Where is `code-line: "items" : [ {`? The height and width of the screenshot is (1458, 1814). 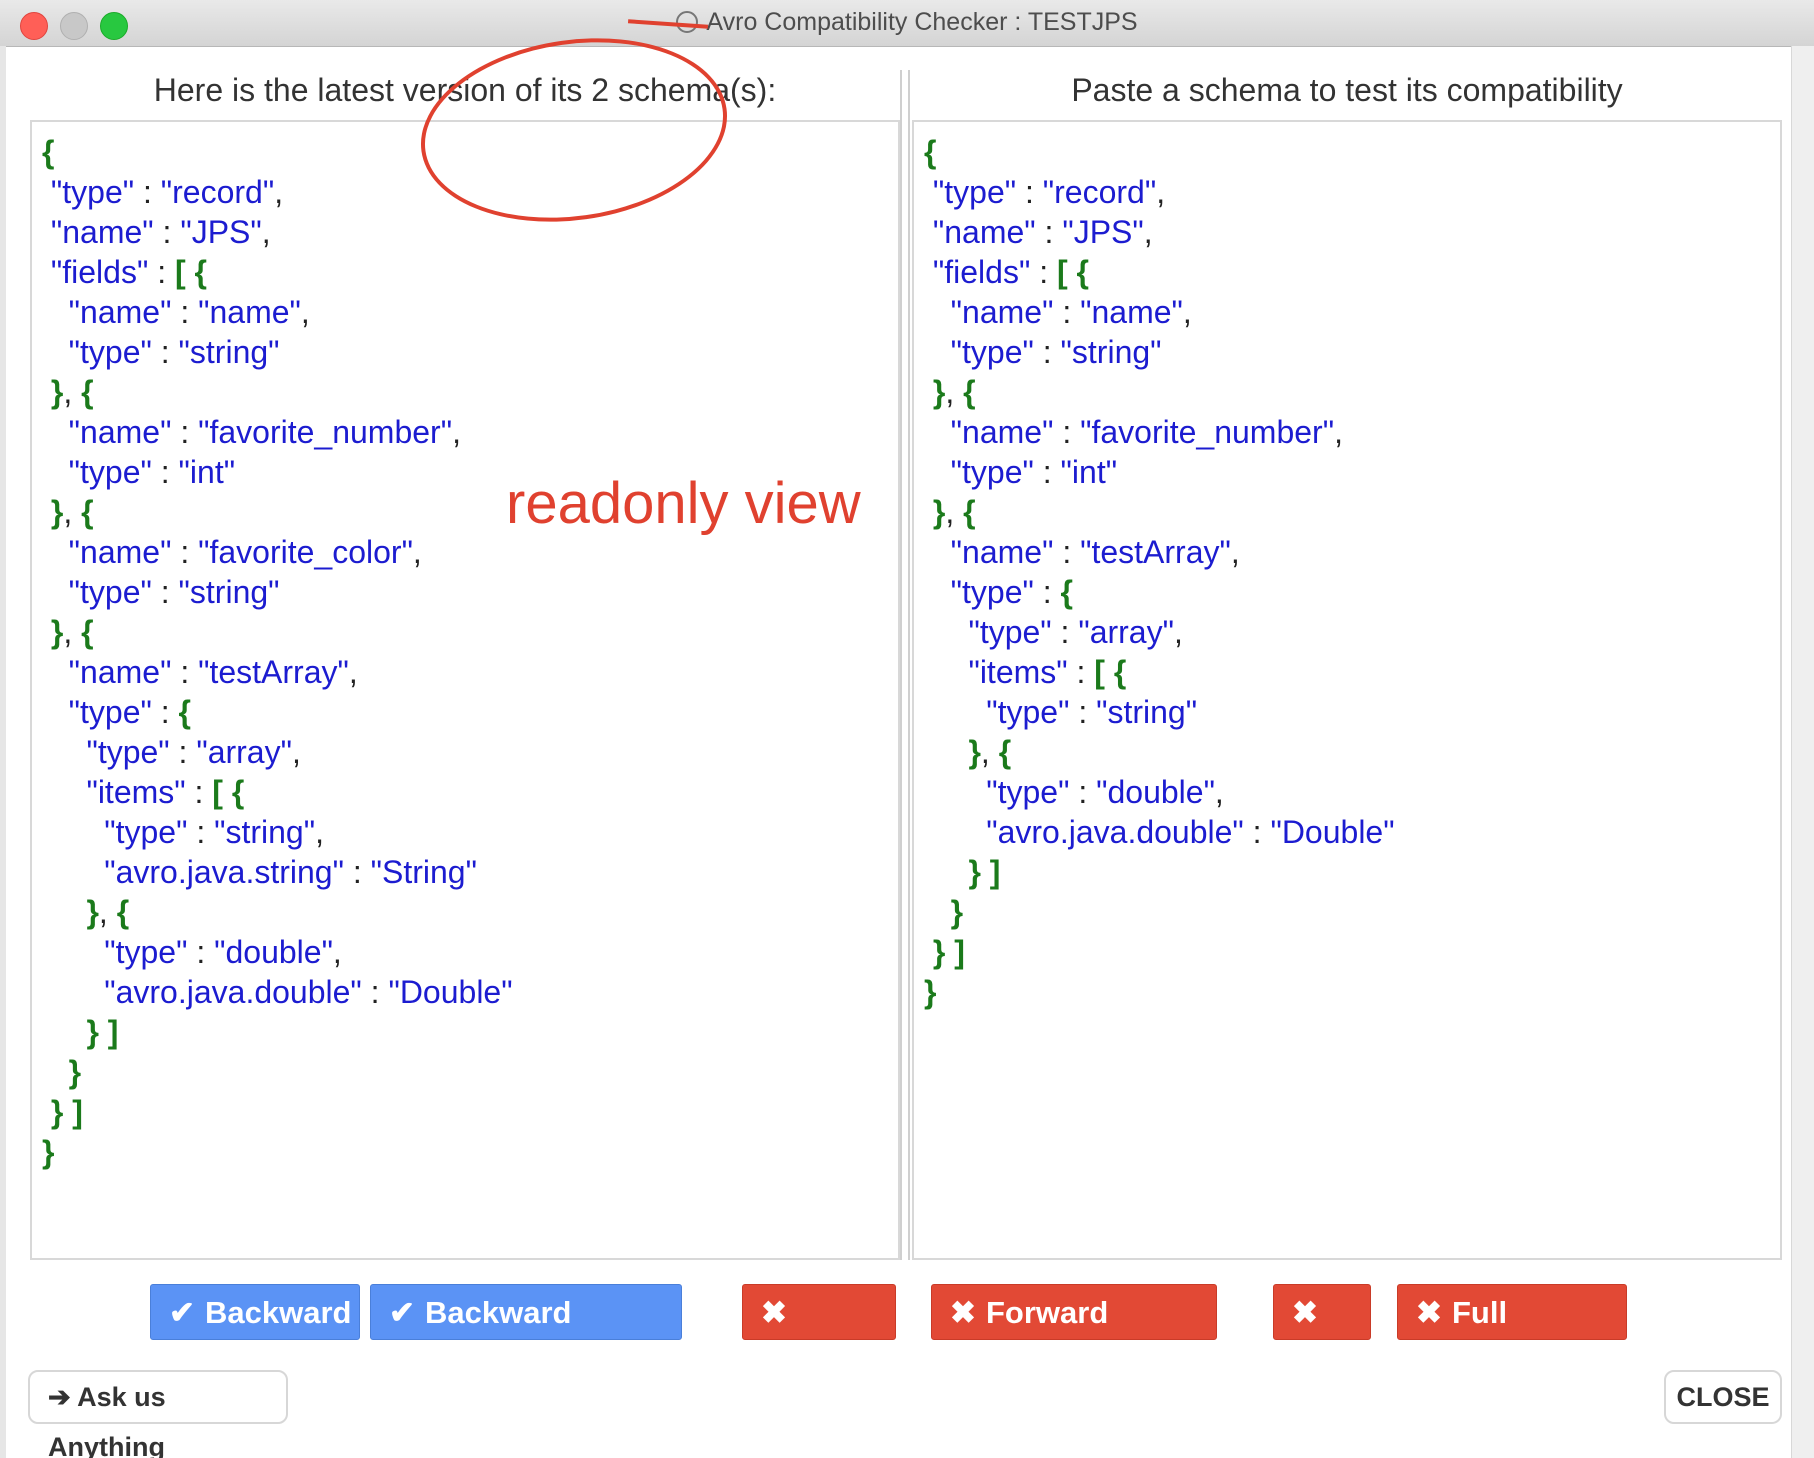
code-line: "items" : [ { is located at coordinates (1159, 672).